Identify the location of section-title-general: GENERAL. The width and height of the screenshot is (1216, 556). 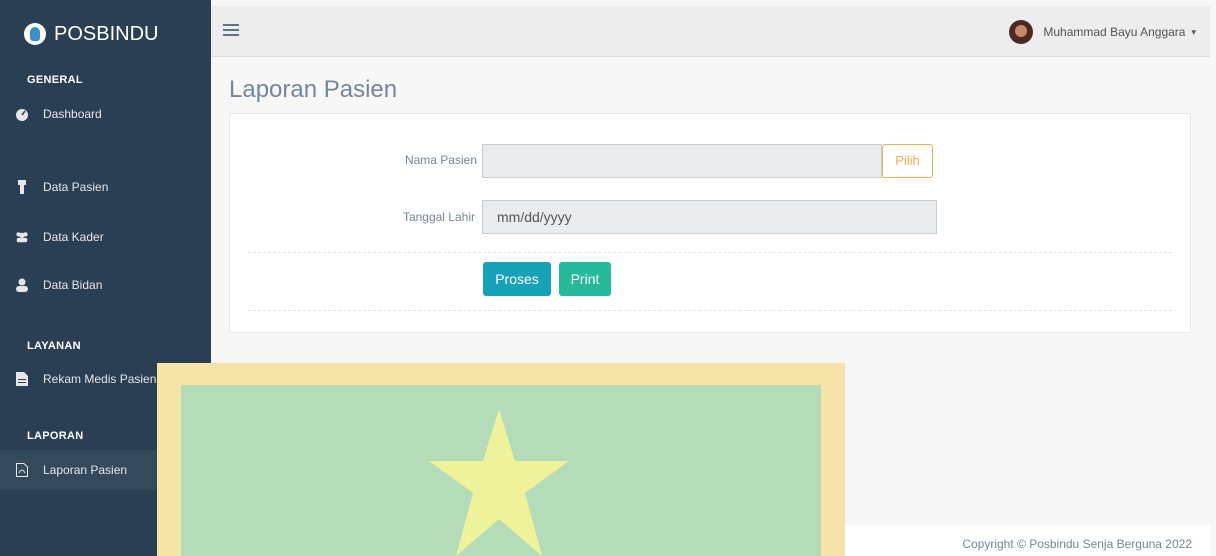
(55, 80).